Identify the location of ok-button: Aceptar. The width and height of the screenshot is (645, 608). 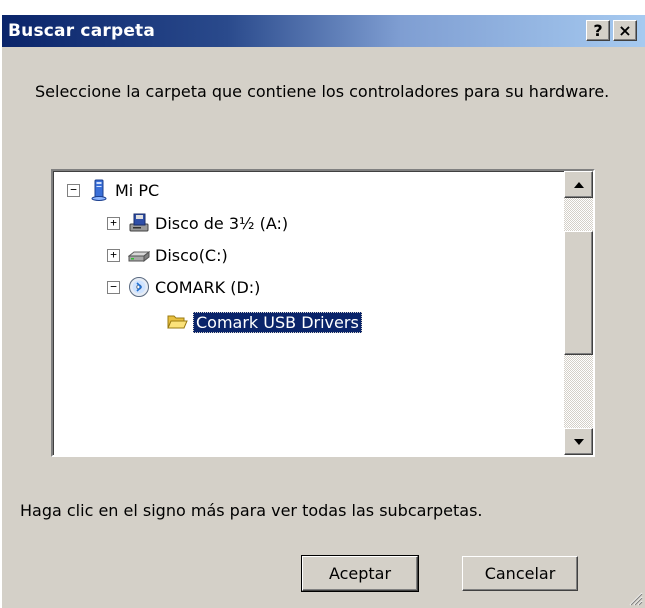
(360, 573).